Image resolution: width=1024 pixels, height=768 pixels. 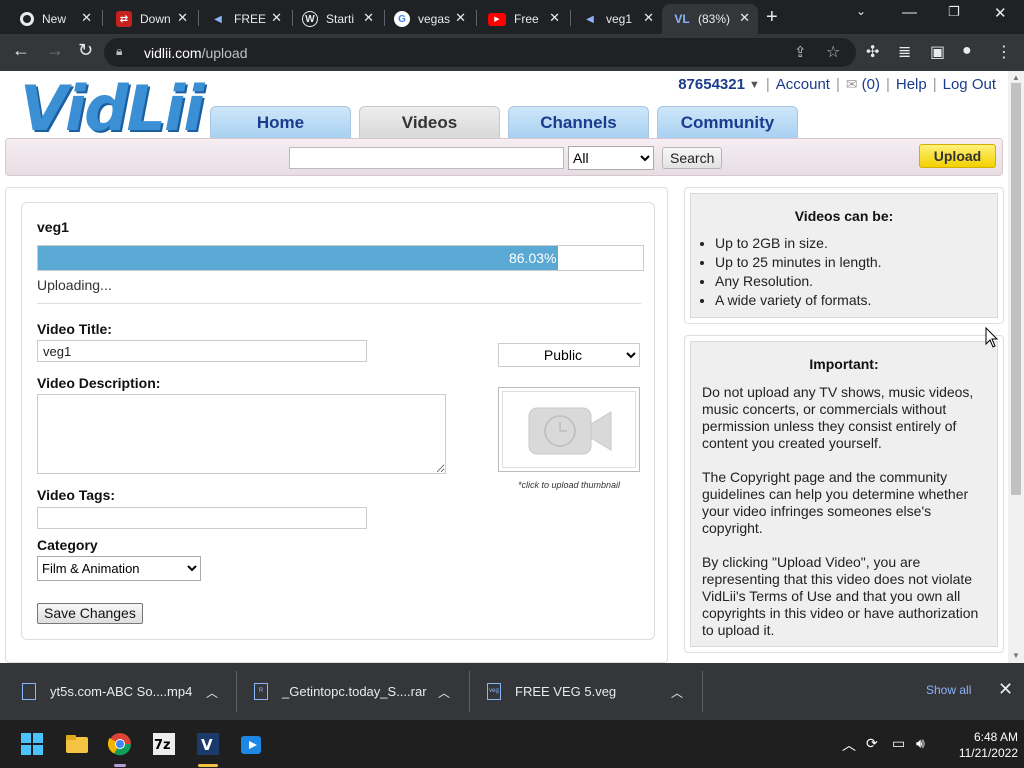 What do you see at coordinates (1004, 52) in the screenshot?
I see `menu-icon: ⋮` at bounding box center [1004, 52].